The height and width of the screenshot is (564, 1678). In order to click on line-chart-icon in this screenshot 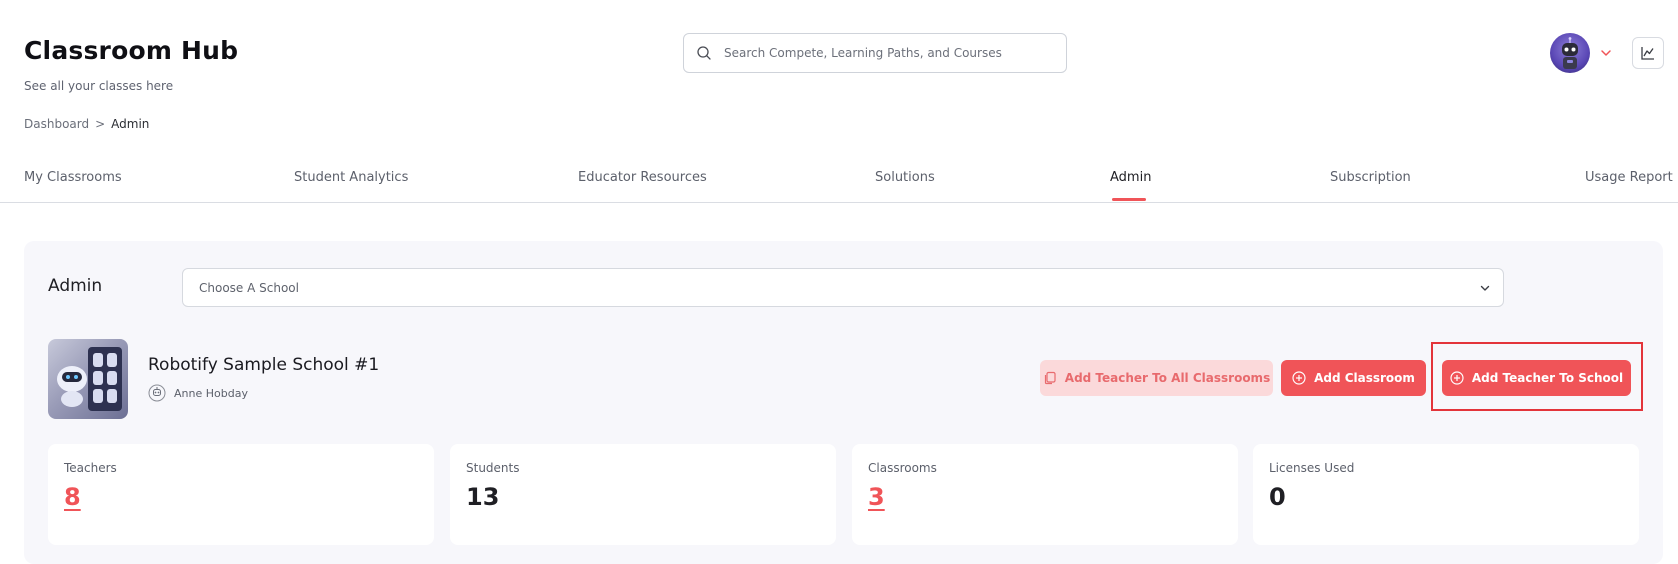, I will do `click(1647, 53)`.